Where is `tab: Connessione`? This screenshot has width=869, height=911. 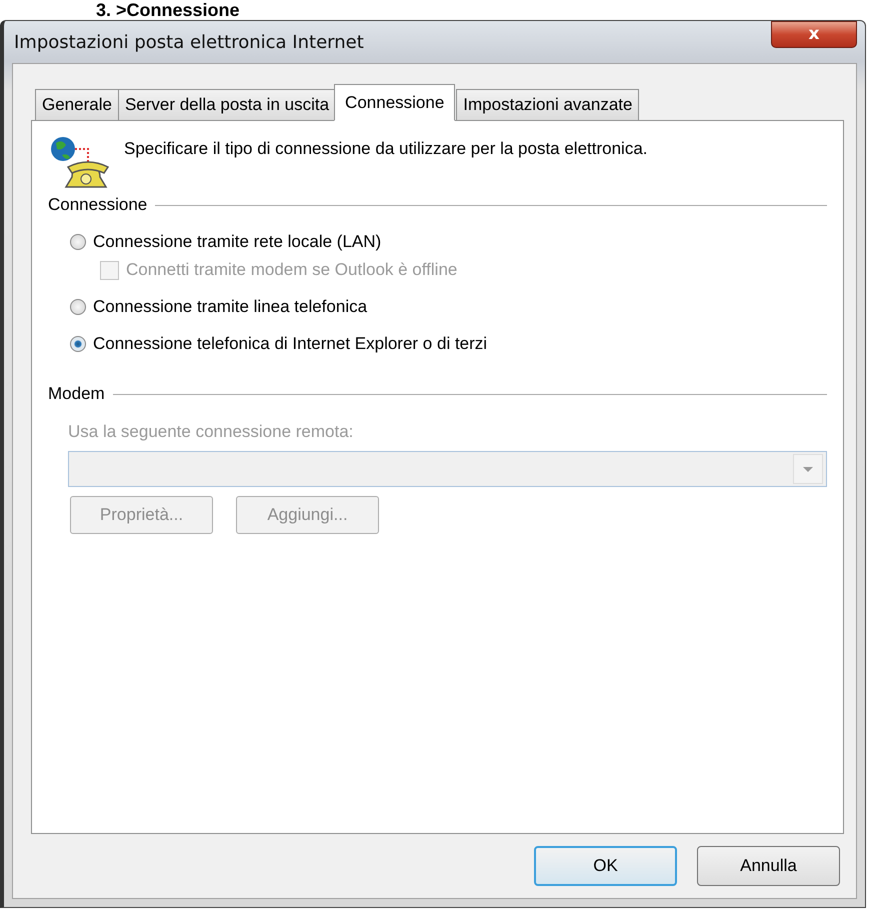
tab: Connessione is located at coordinates (395, 102).